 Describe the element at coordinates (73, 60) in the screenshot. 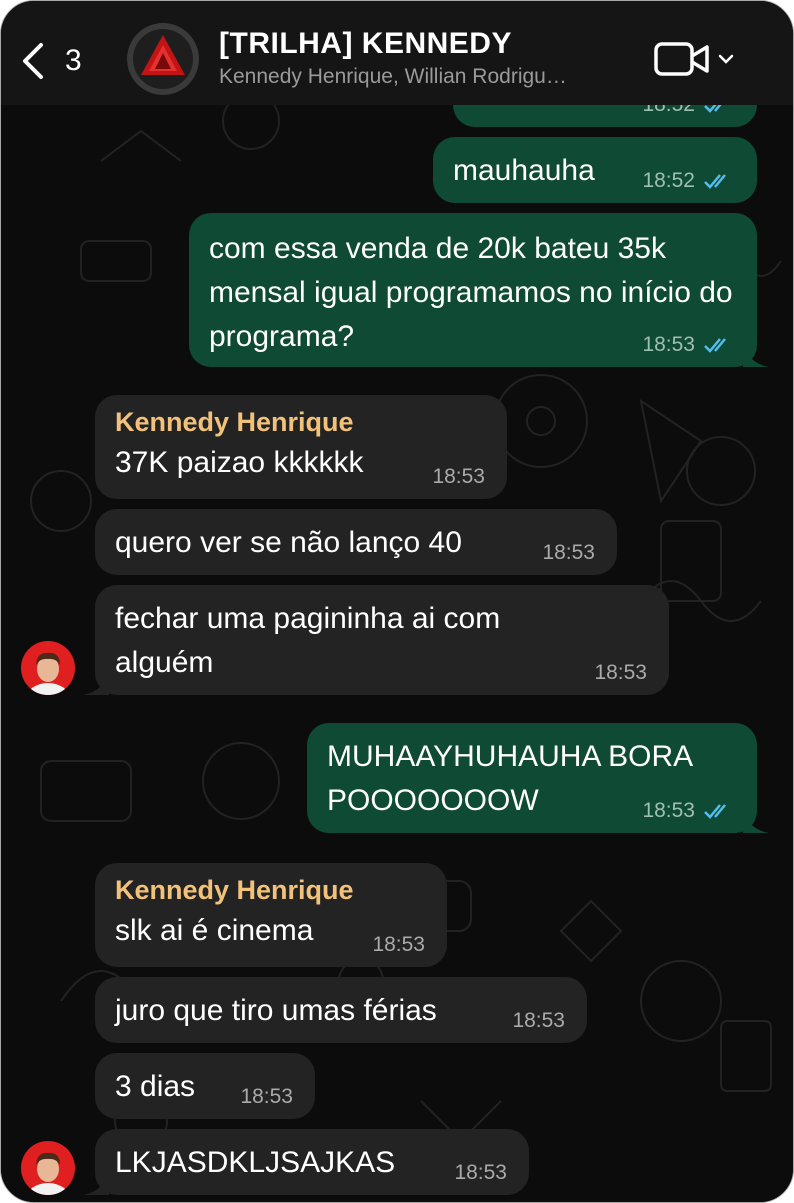

I see `unread-count: 3` at that location.